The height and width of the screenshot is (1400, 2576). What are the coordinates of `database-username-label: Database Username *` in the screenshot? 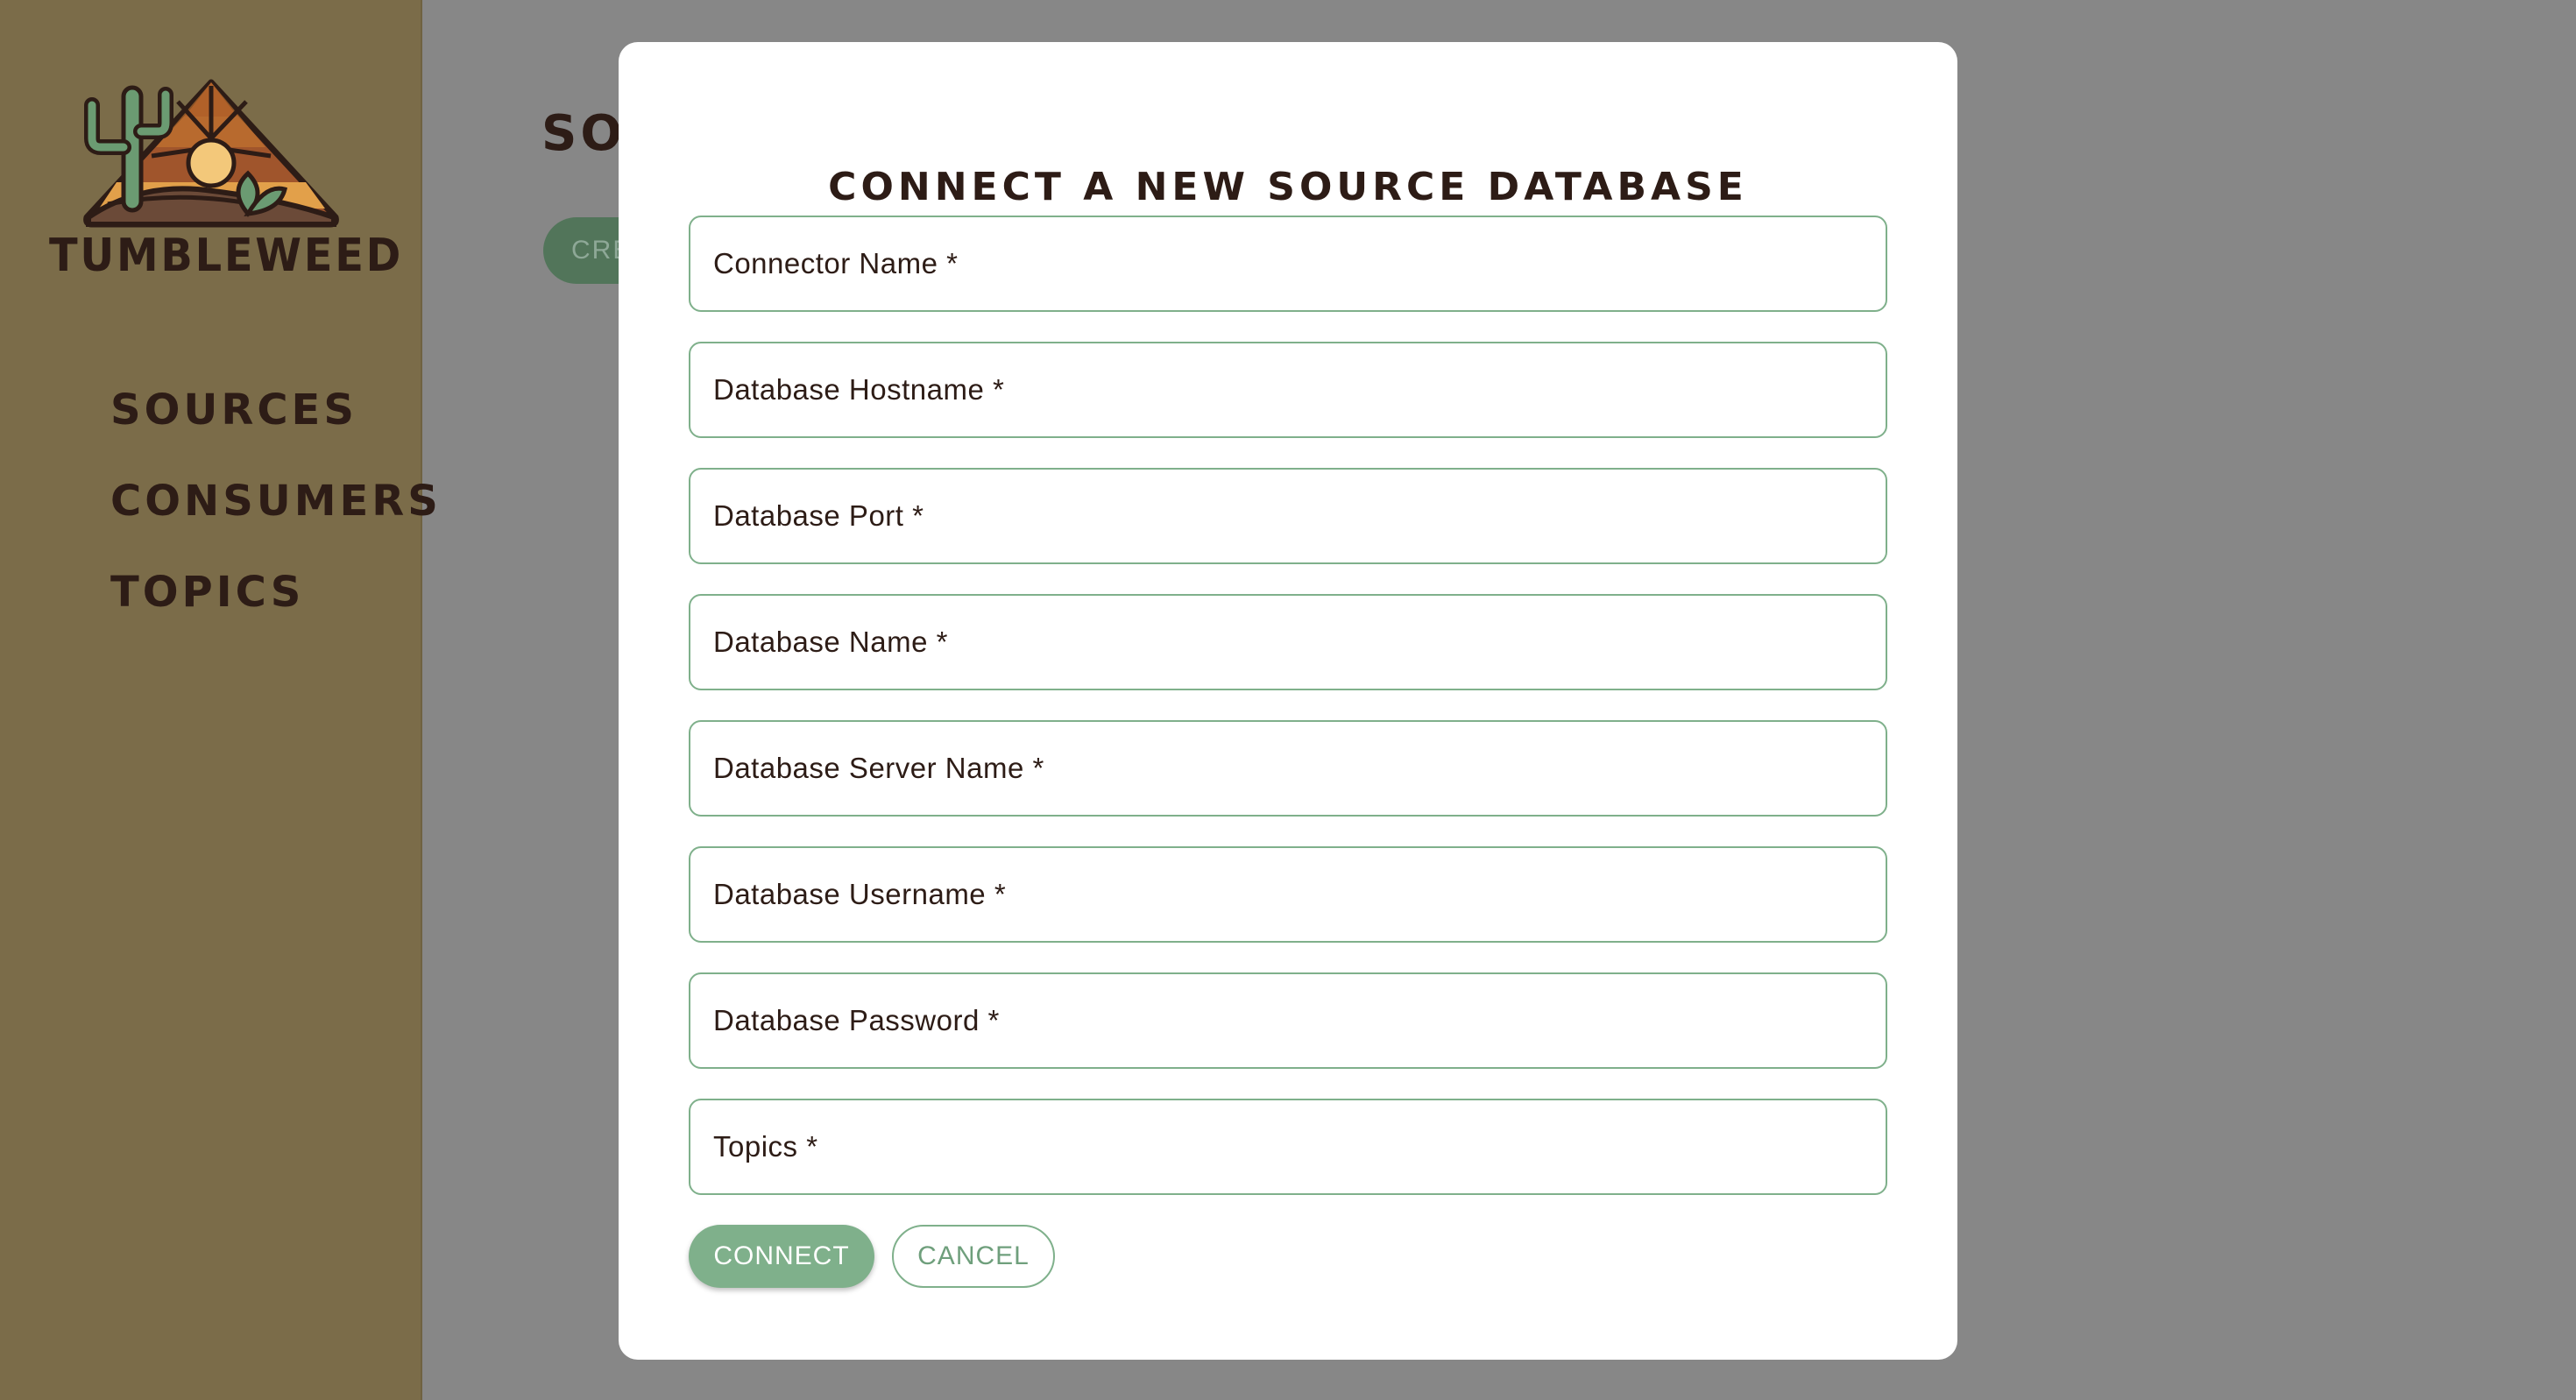 It's located at (860, 894).